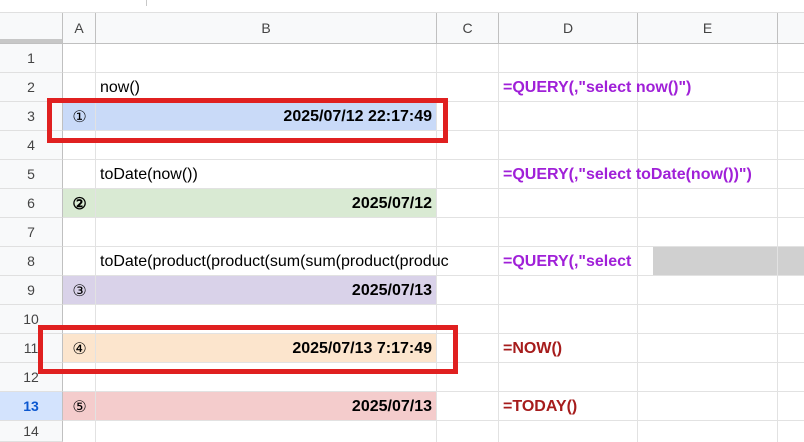  What do you see at coordinates (708, 28) in the screenshot?
I see `column-header-e: E` at bounding box center [708, 28].